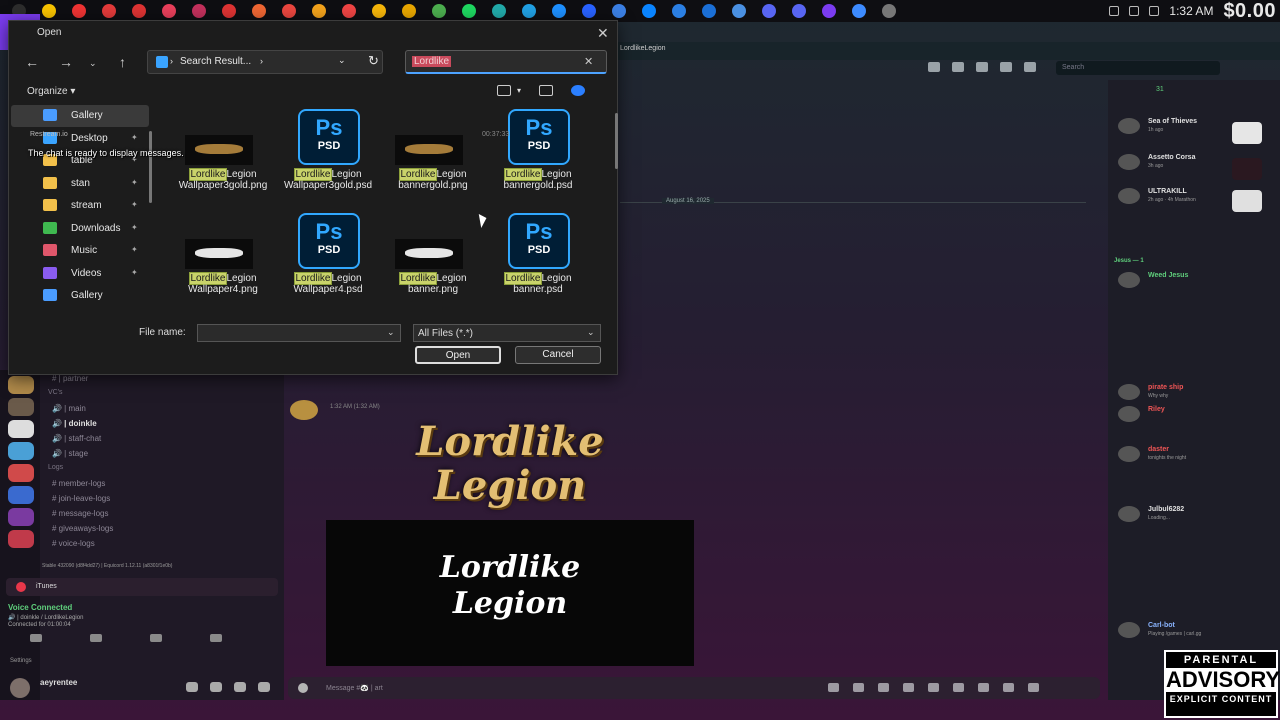 This screenshot has width=1280, height=720. Describe the element at coordinates (1161, 625) in the screenshot. I see `member-name: Carl-bot` at that location.